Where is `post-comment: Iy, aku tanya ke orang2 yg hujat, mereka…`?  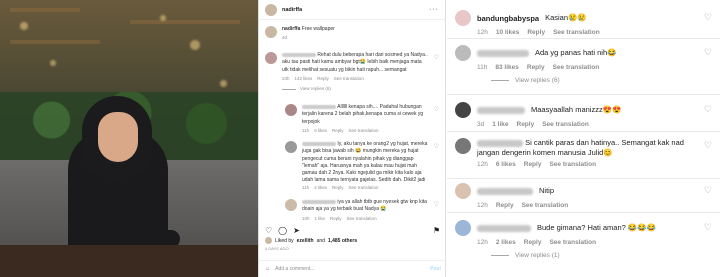 post-comment: Iy, aku tanya ke orang2 yg hujat, mereka… is located at coordinates (362, 169).